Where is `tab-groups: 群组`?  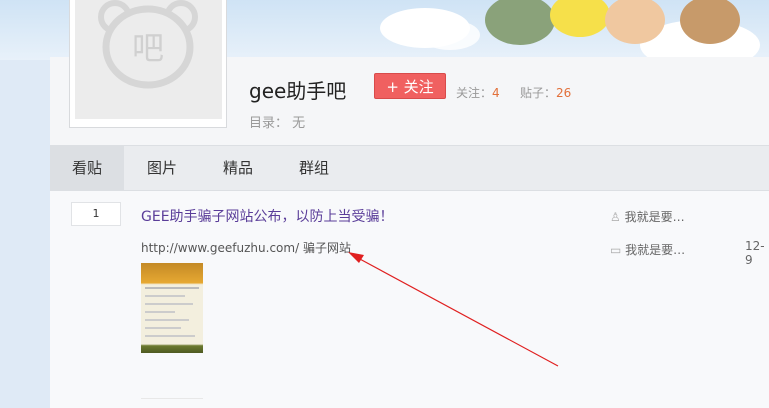 tab-groups: 群组 is located at coordinates (314, 168).